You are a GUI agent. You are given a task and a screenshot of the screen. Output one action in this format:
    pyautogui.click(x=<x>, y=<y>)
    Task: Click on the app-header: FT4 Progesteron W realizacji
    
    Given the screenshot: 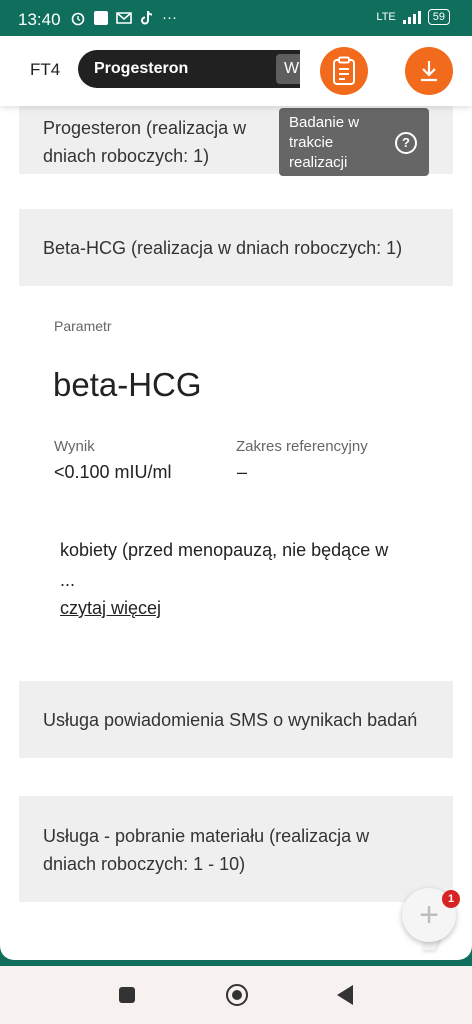 What is the action you would take?
    pyautogui.click(x=236, y=71)
    